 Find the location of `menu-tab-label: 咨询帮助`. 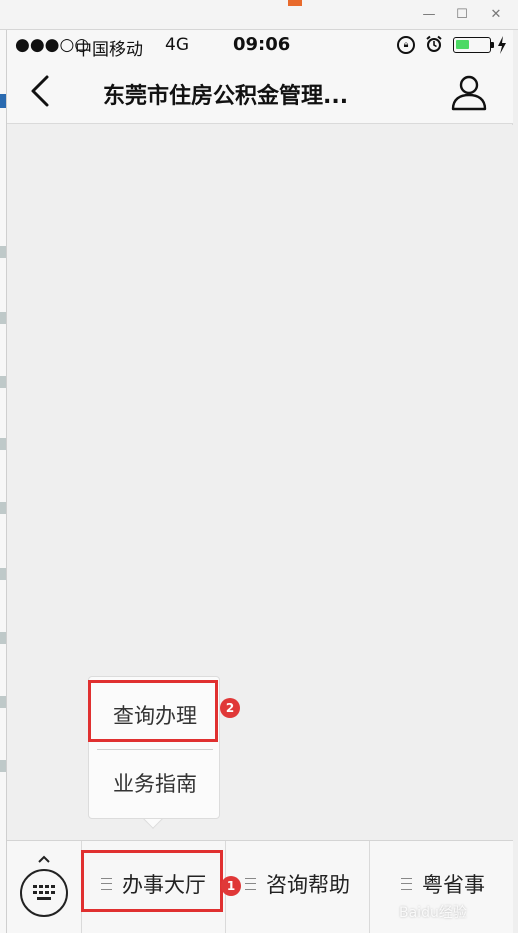

menu-tab-label: 咨询帮助 is located at coordinates (308, 885).